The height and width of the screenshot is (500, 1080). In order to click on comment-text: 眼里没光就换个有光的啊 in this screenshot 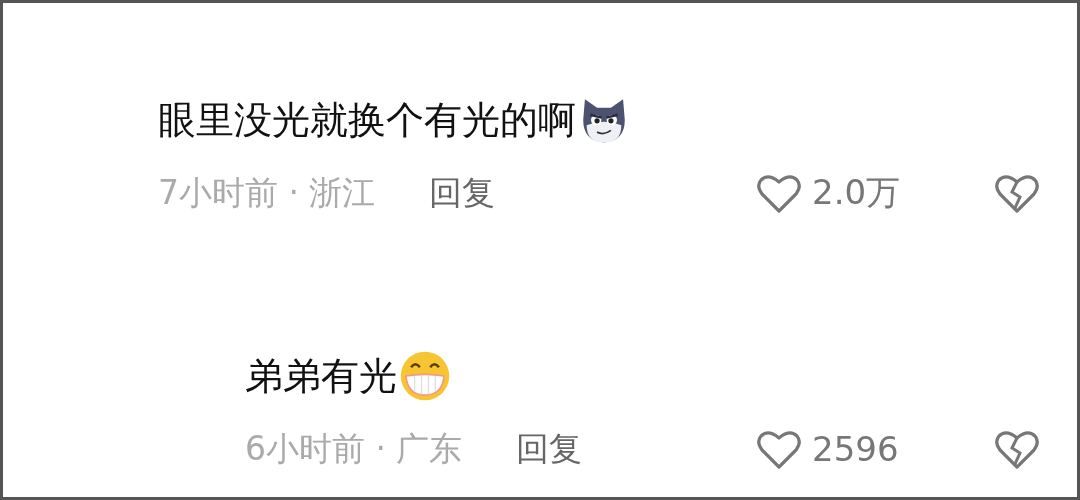, I will do `click(367, 120)`.